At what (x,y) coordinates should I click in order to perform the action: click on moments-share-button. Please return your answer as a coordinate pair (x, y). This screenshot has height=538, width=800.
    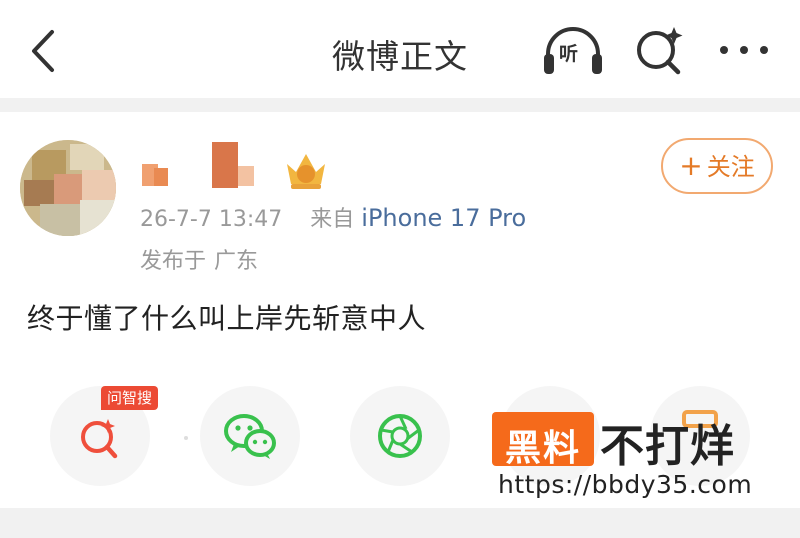
    Looking at the image, I should click on (400, 436).